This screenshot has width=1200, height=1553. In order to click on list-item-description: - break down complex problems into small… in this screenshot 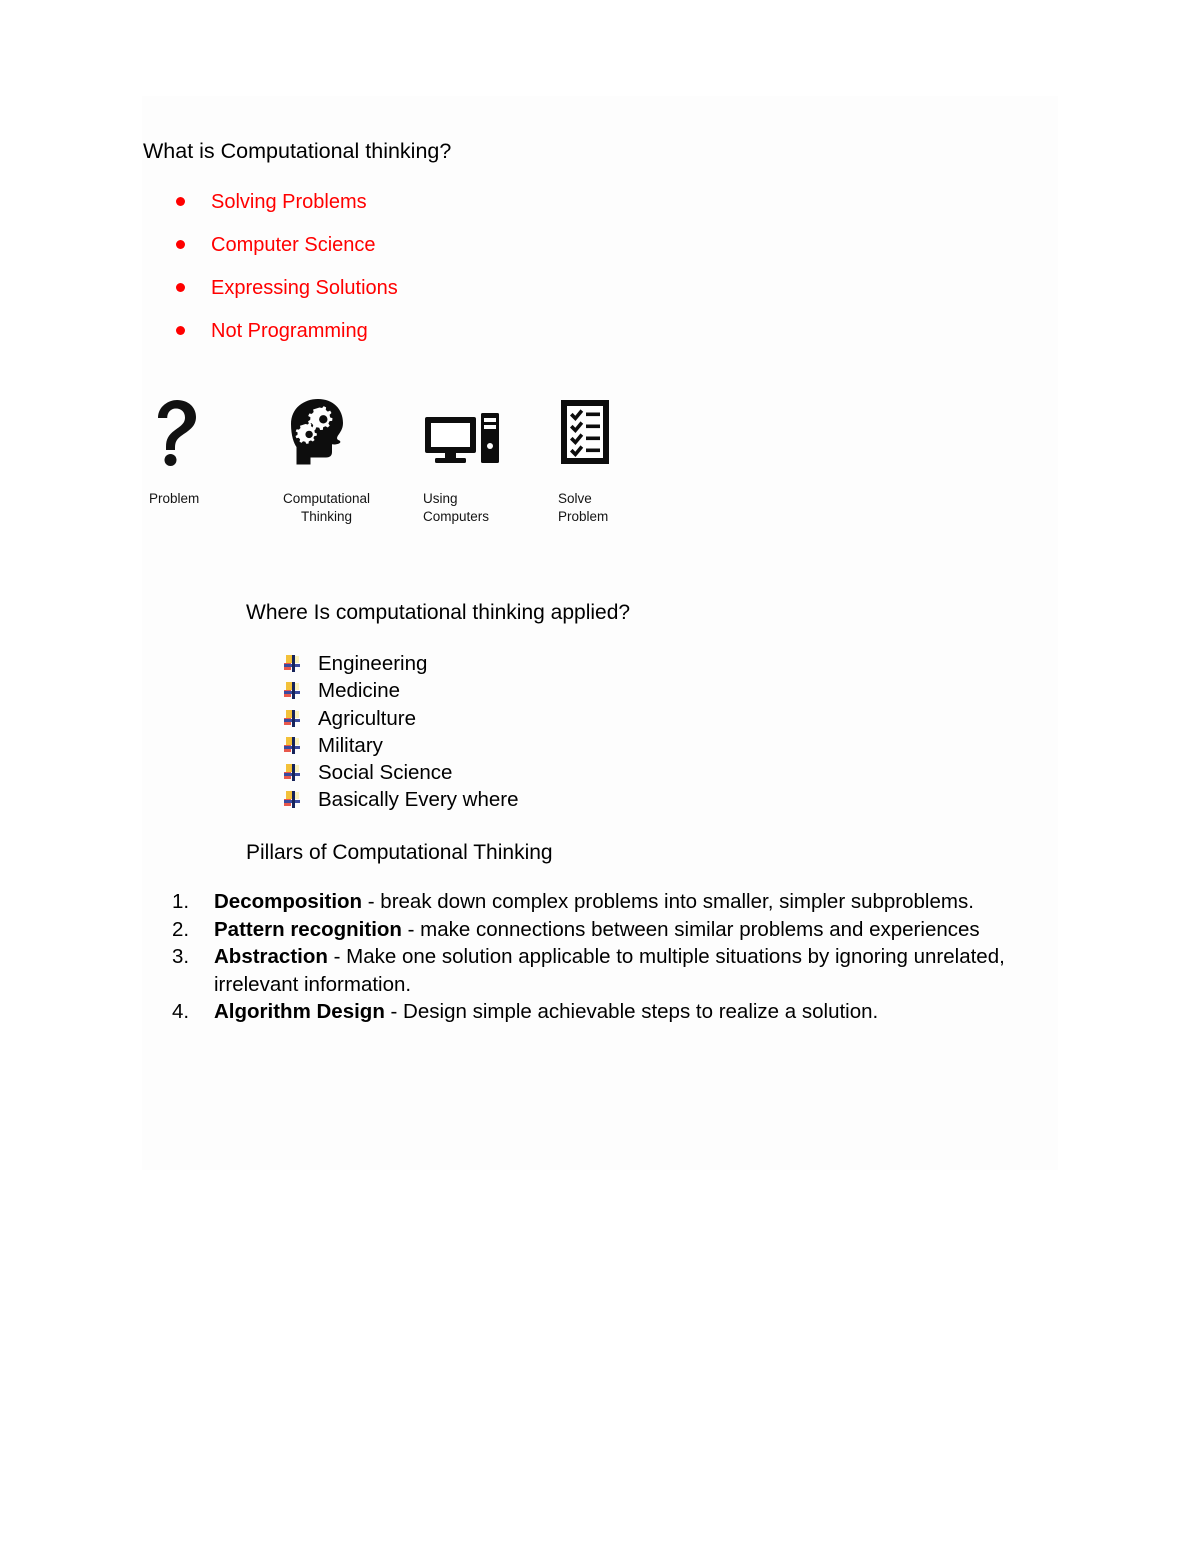, I will do `click(668, 901)`.